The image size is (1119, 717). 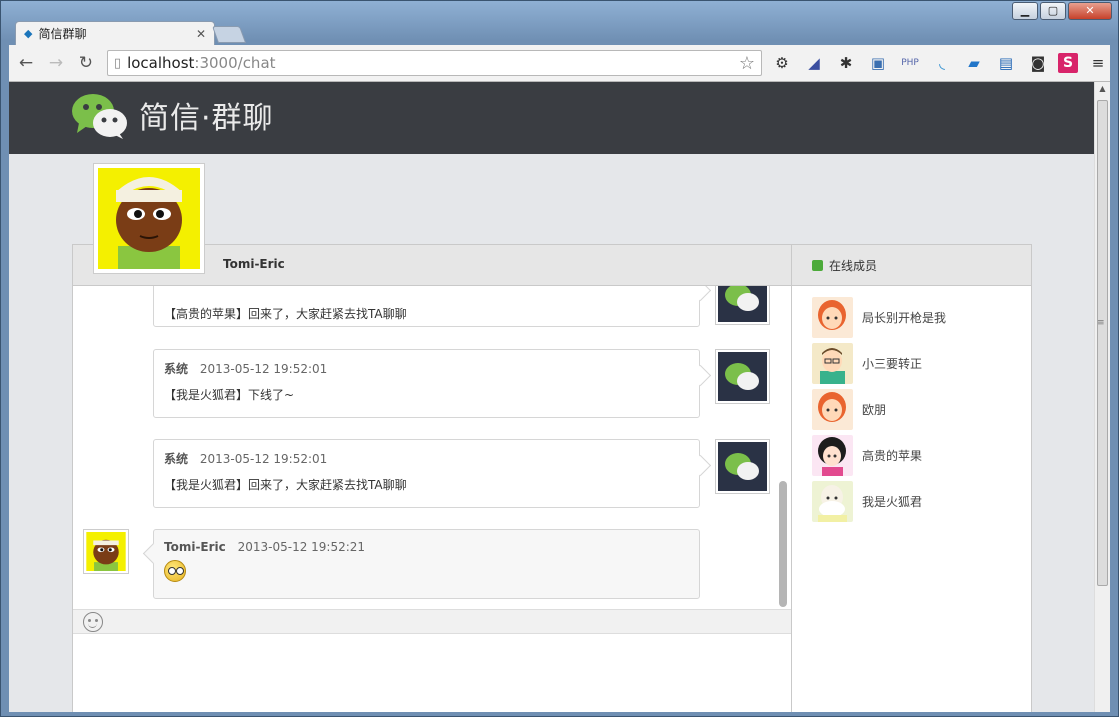 What do you see at coordinates (426, 383) in the screenshot?
I see `message-item: 系统 2013-05-12 19:52:01 【我是火狐君】下线了~` at bounding box center [426, 383].